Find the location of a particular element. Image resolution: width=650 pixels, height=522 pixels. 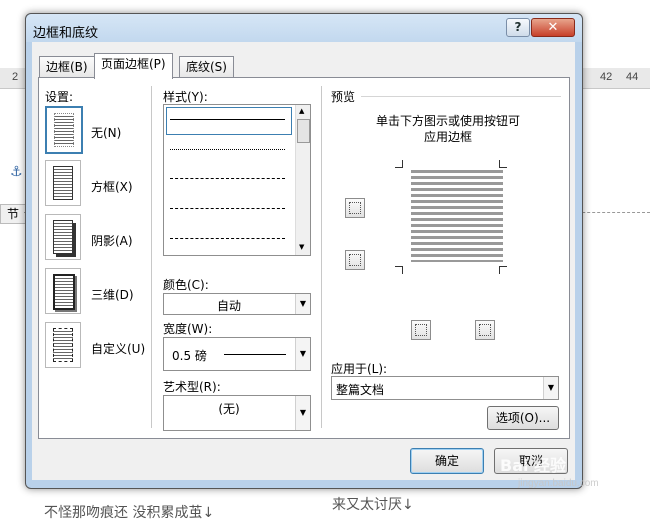

document-top-strip is located at coordinates (325, 5).